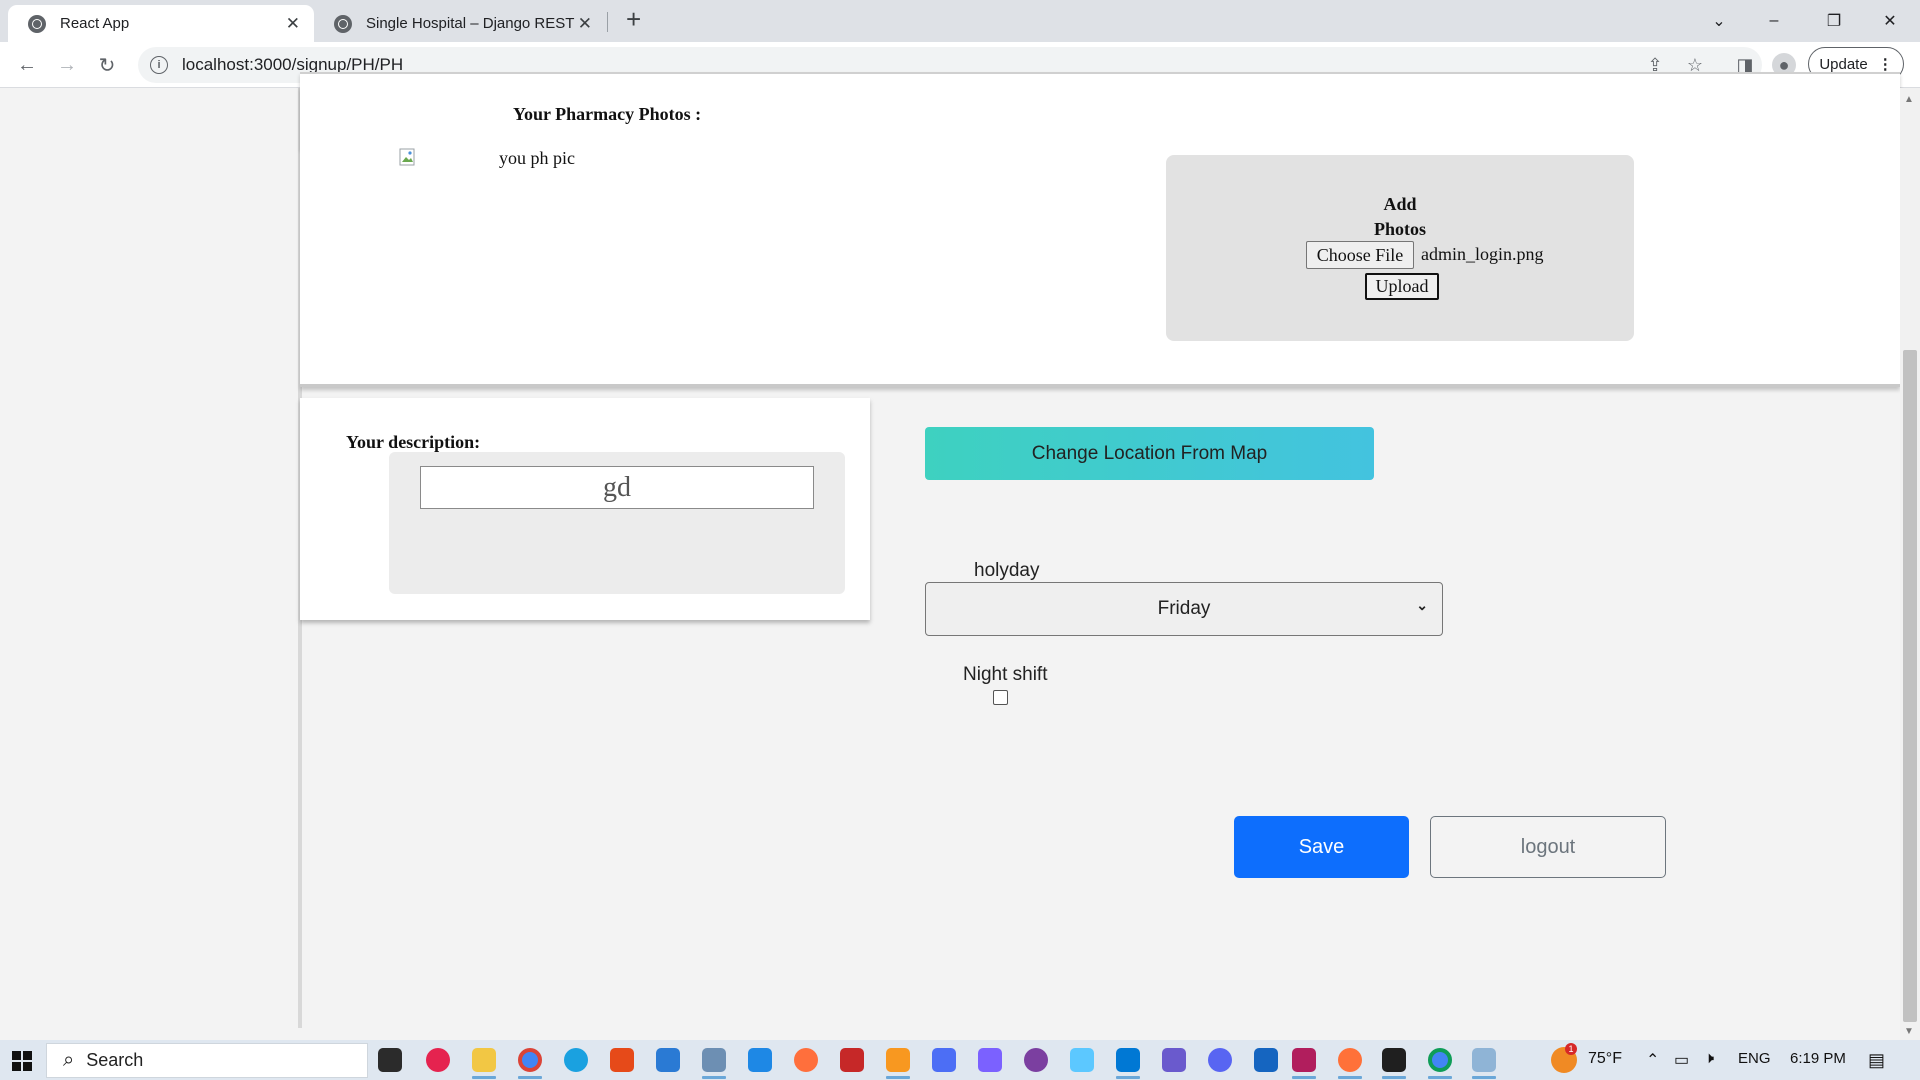 Image resolution: width=1920 pixels, height=1080 pixels. What do you see at coordinates (1774, 21) in the screenshot?
I see `minimize-icon: –` at bounding box center [1774, 21].